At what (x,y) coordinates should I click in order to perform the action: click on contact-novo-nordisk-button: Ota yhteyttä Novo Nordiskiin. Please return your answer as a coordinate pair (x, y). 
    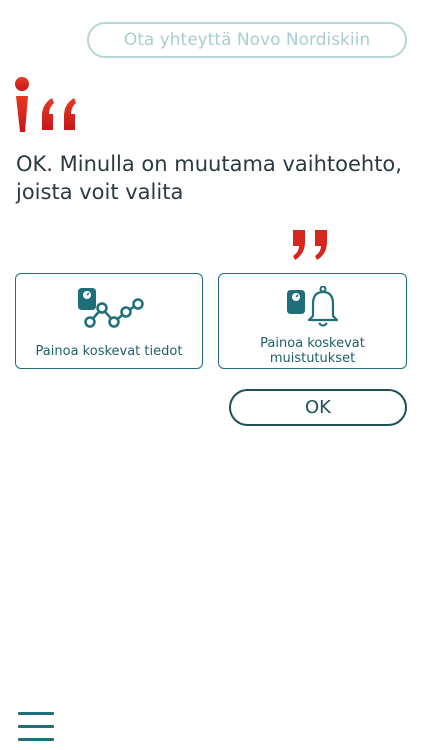
    Looking at the image, I should click on (247, 40).